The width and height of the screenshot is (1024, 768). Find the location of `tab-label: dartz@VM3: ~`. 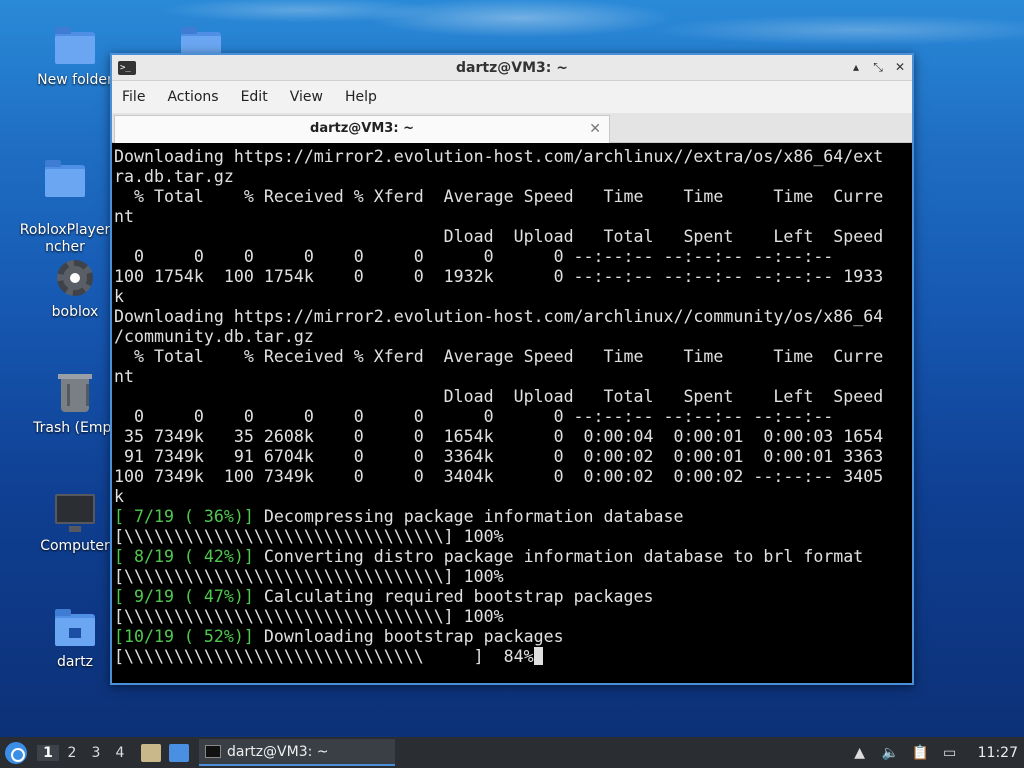

tab-label: dartz@VM3: ~ is located at coordinates (362, 128).